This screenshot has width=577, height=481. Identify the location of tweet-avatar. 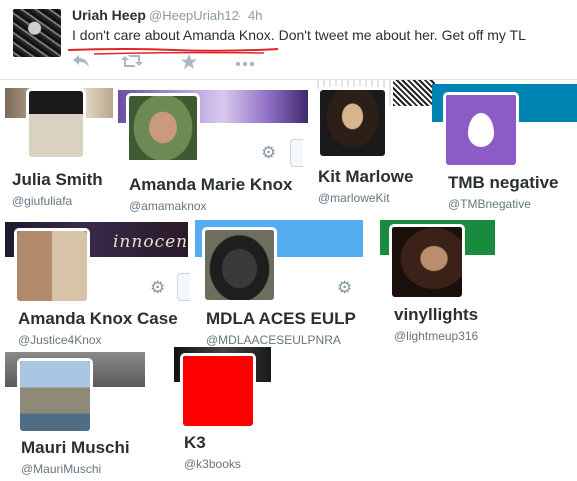
(37, 33).